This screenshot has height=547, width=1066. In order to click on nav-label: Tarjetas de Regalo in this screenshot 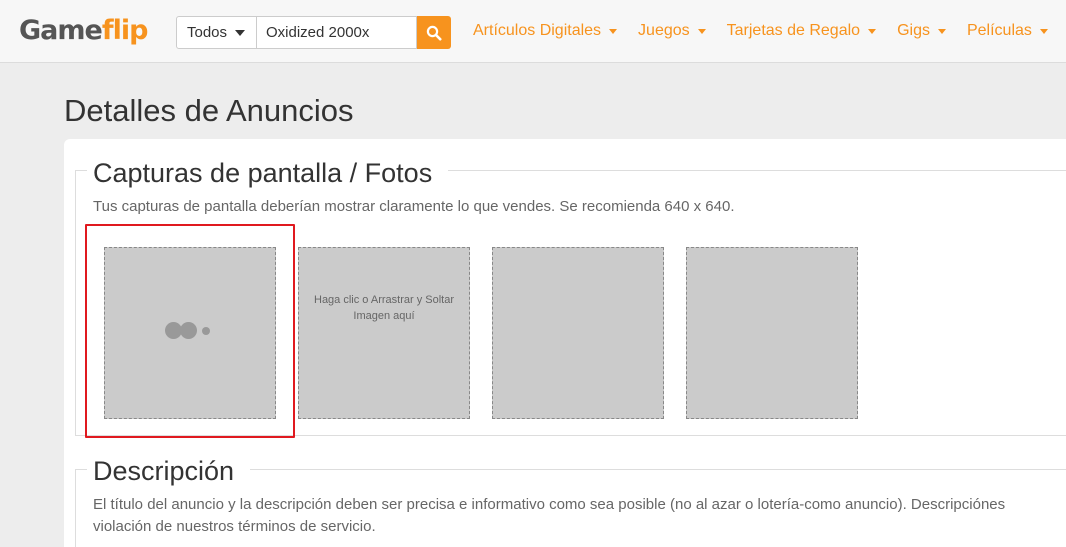, I will do `click(793, 30)`.